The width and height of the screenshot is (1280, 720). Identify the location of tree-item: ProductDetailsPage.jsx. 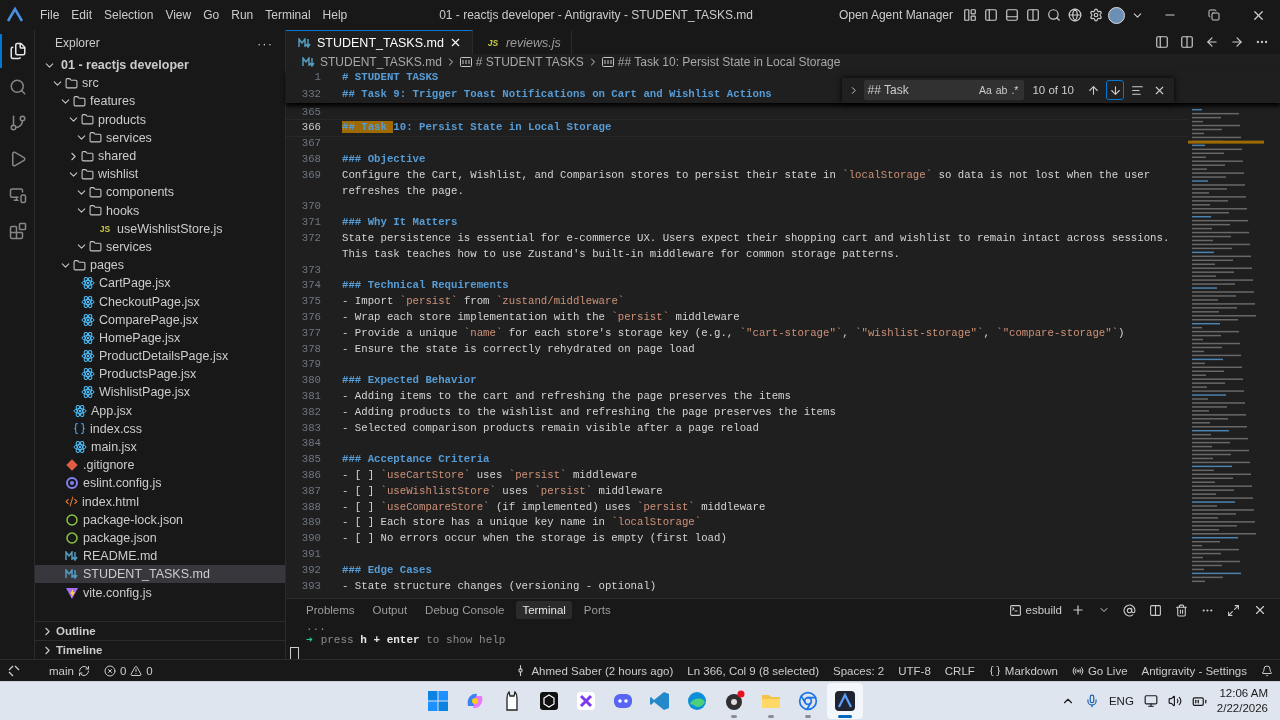
(160, 356).